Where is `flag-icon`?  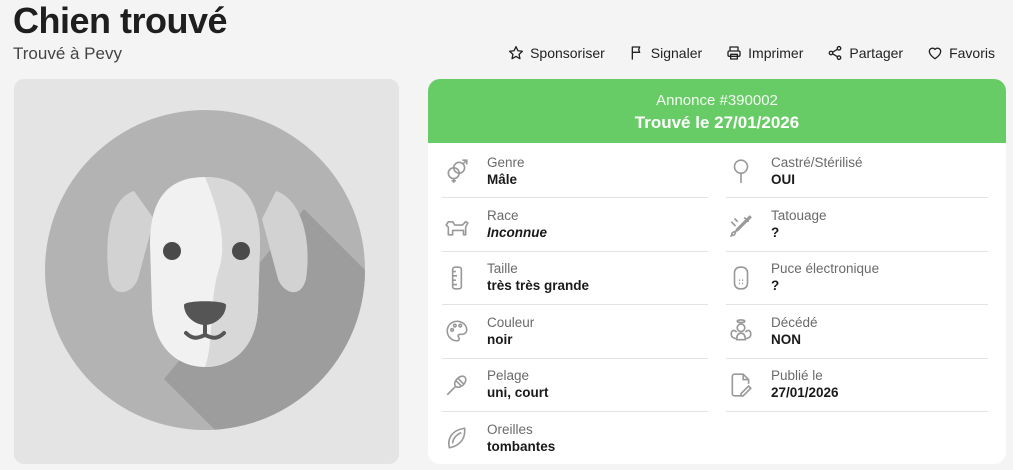 flag-icon is located at coordinates (636, 53).